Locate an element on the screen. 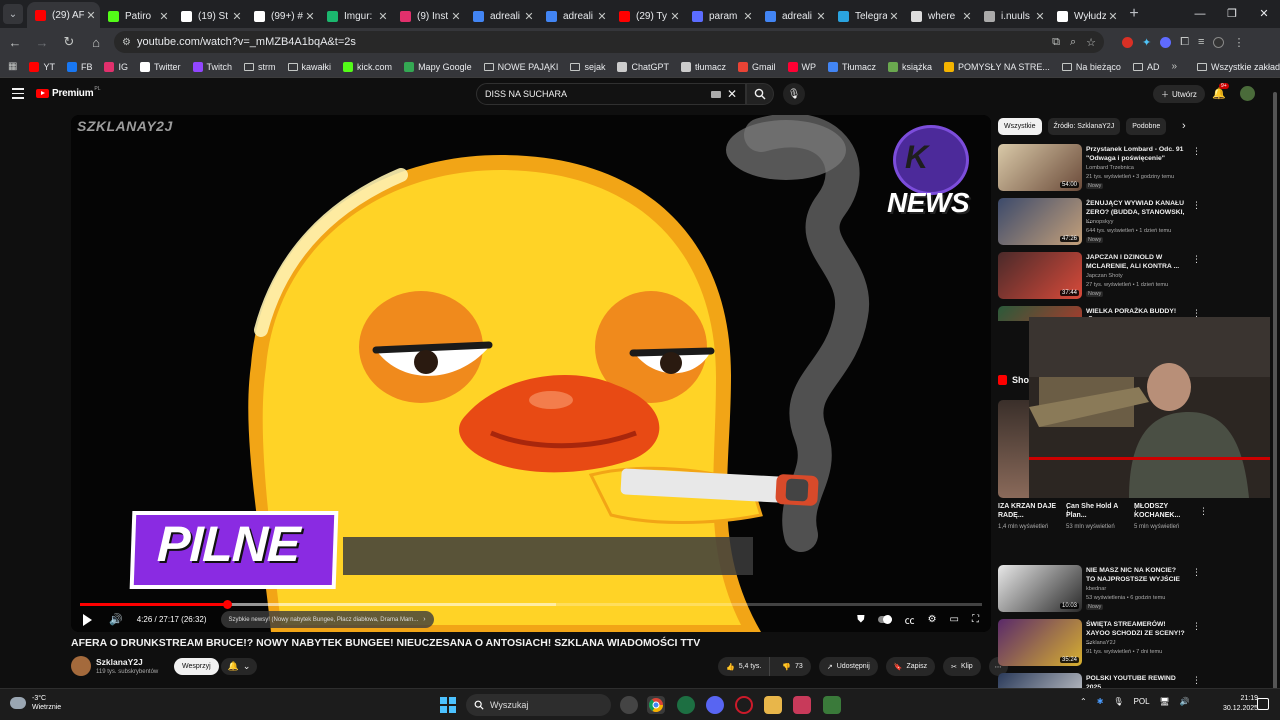 The height and width of the screenshot is (720, 1280). sponsor-shield-icon: ⛊ is located at coordinates (861, 619).